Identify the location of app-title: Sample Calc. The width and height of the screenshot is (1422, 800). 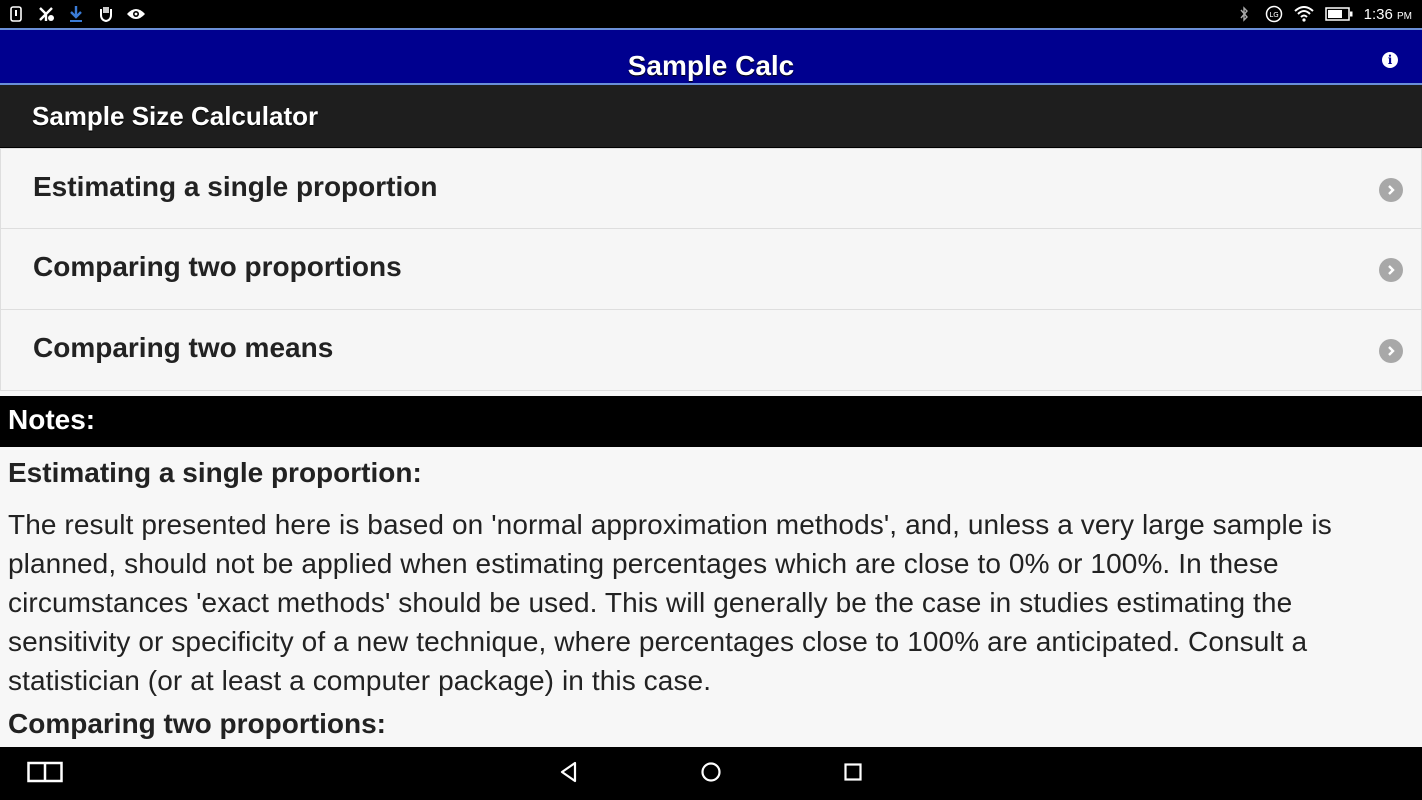
(711, 65).